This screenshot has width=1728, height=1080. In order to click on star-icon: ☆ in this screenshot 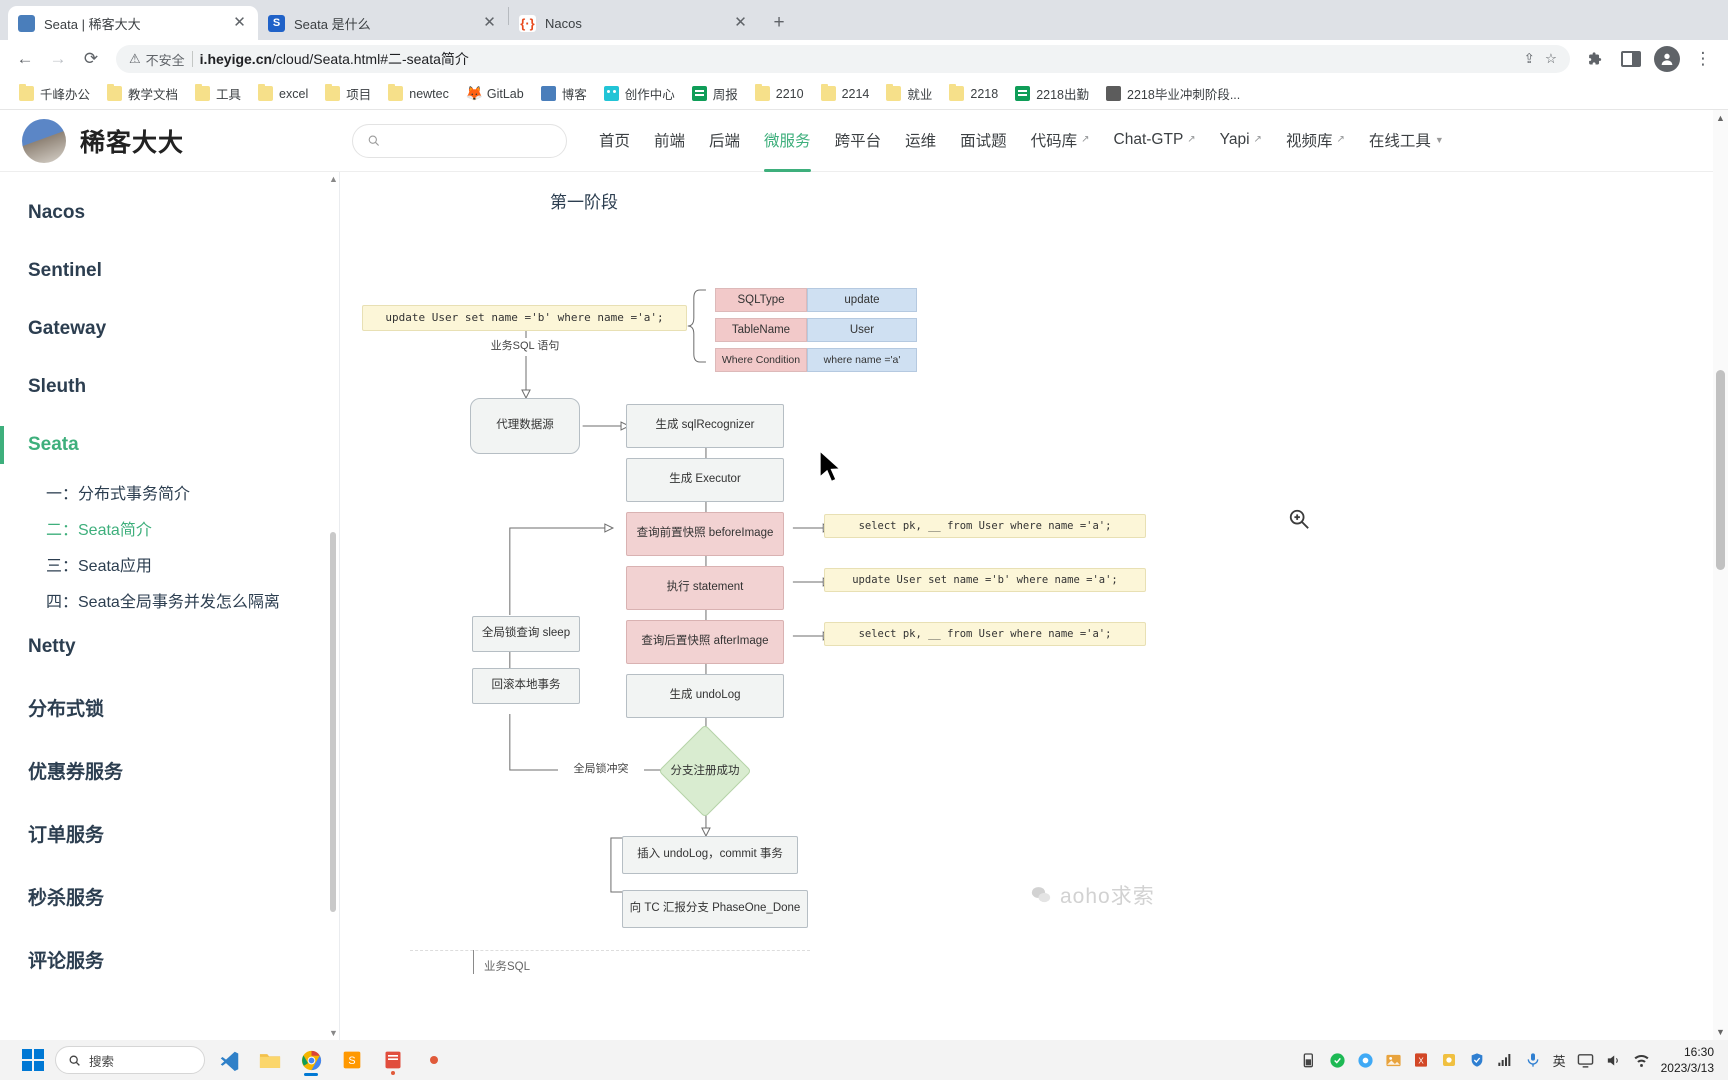, I will do `click(1551, 59)`.